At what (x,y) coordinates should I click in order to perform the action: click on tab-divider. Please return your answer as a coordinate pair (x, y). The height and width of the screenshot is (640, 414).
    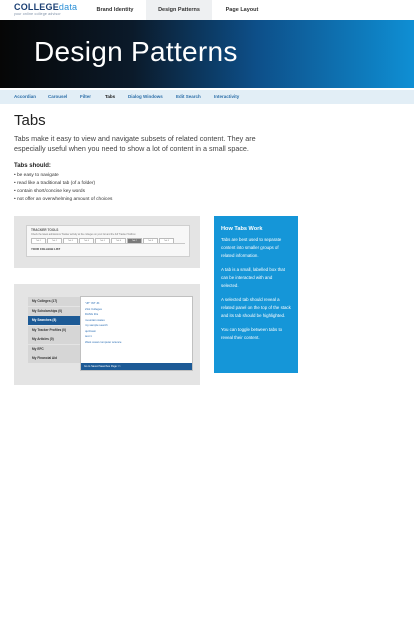
    Looking at the image, I should click on (108, 243).